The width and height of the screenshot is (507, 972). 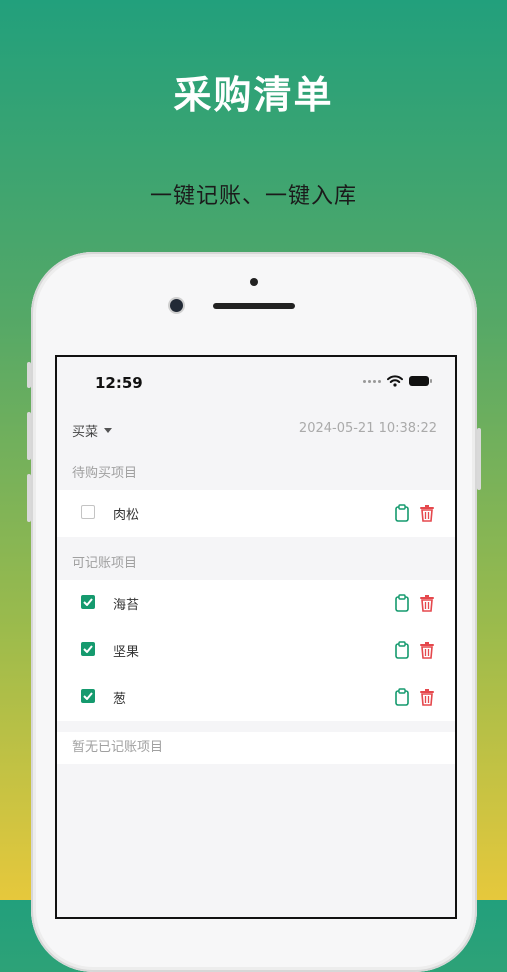 I want to click on power-button, so click(x=479, y=459).